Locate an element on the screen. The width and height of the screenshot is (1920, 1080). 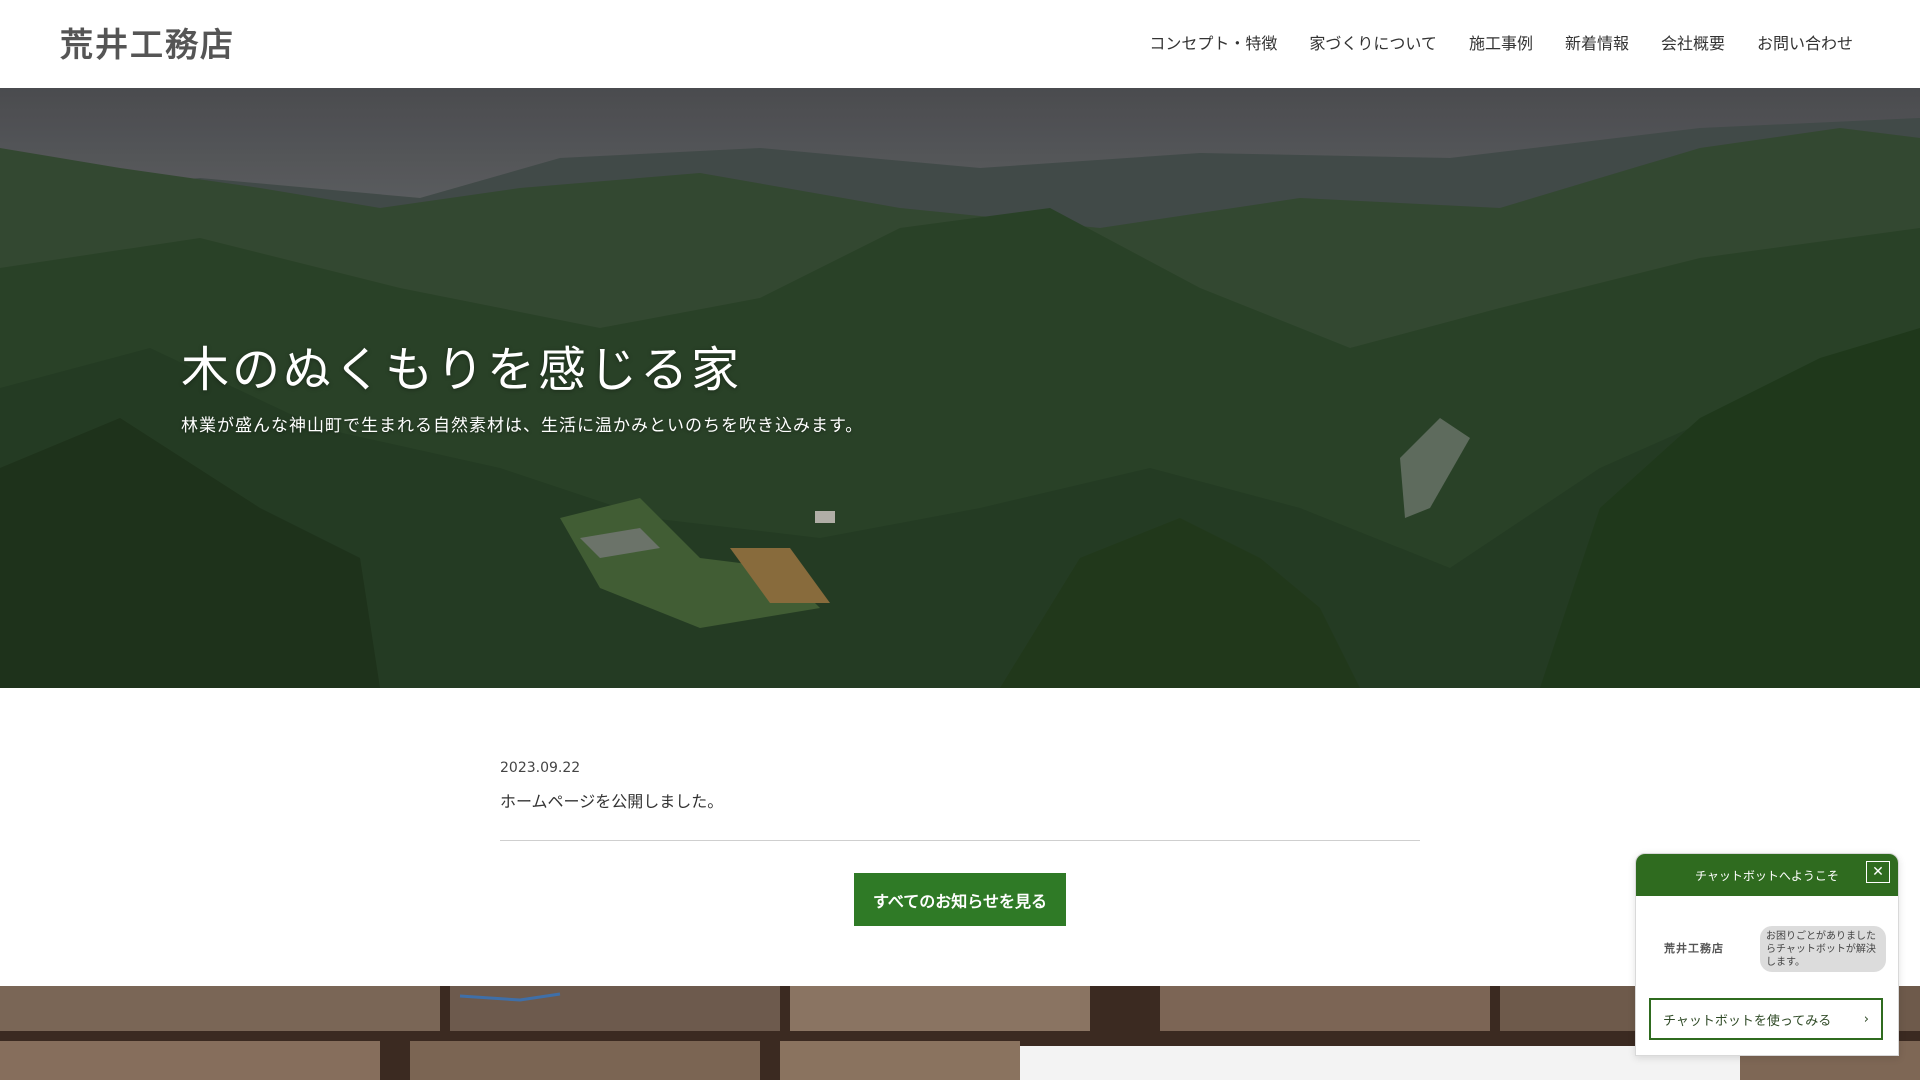
nav-concept: コンセプト・特徴 is located at coordinates (1213, 42).